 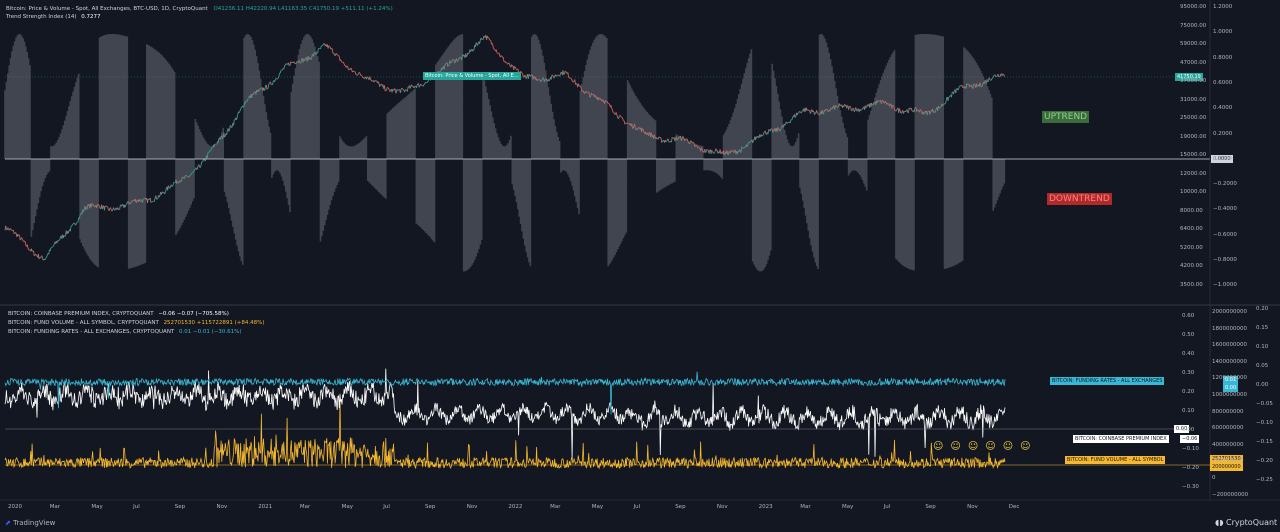 I want to click on price-axis-tick: 10000.00, so click(x=1193, y=192).